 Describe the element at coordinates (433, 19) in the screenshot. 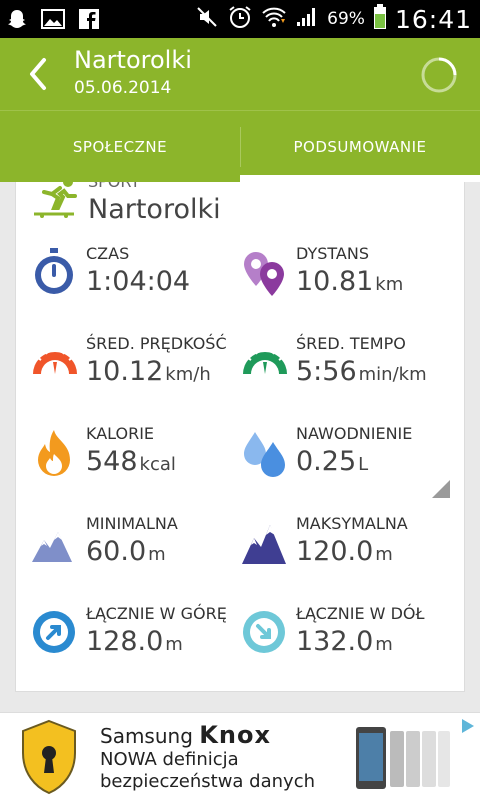

I see `clock: 16:41` at that location.